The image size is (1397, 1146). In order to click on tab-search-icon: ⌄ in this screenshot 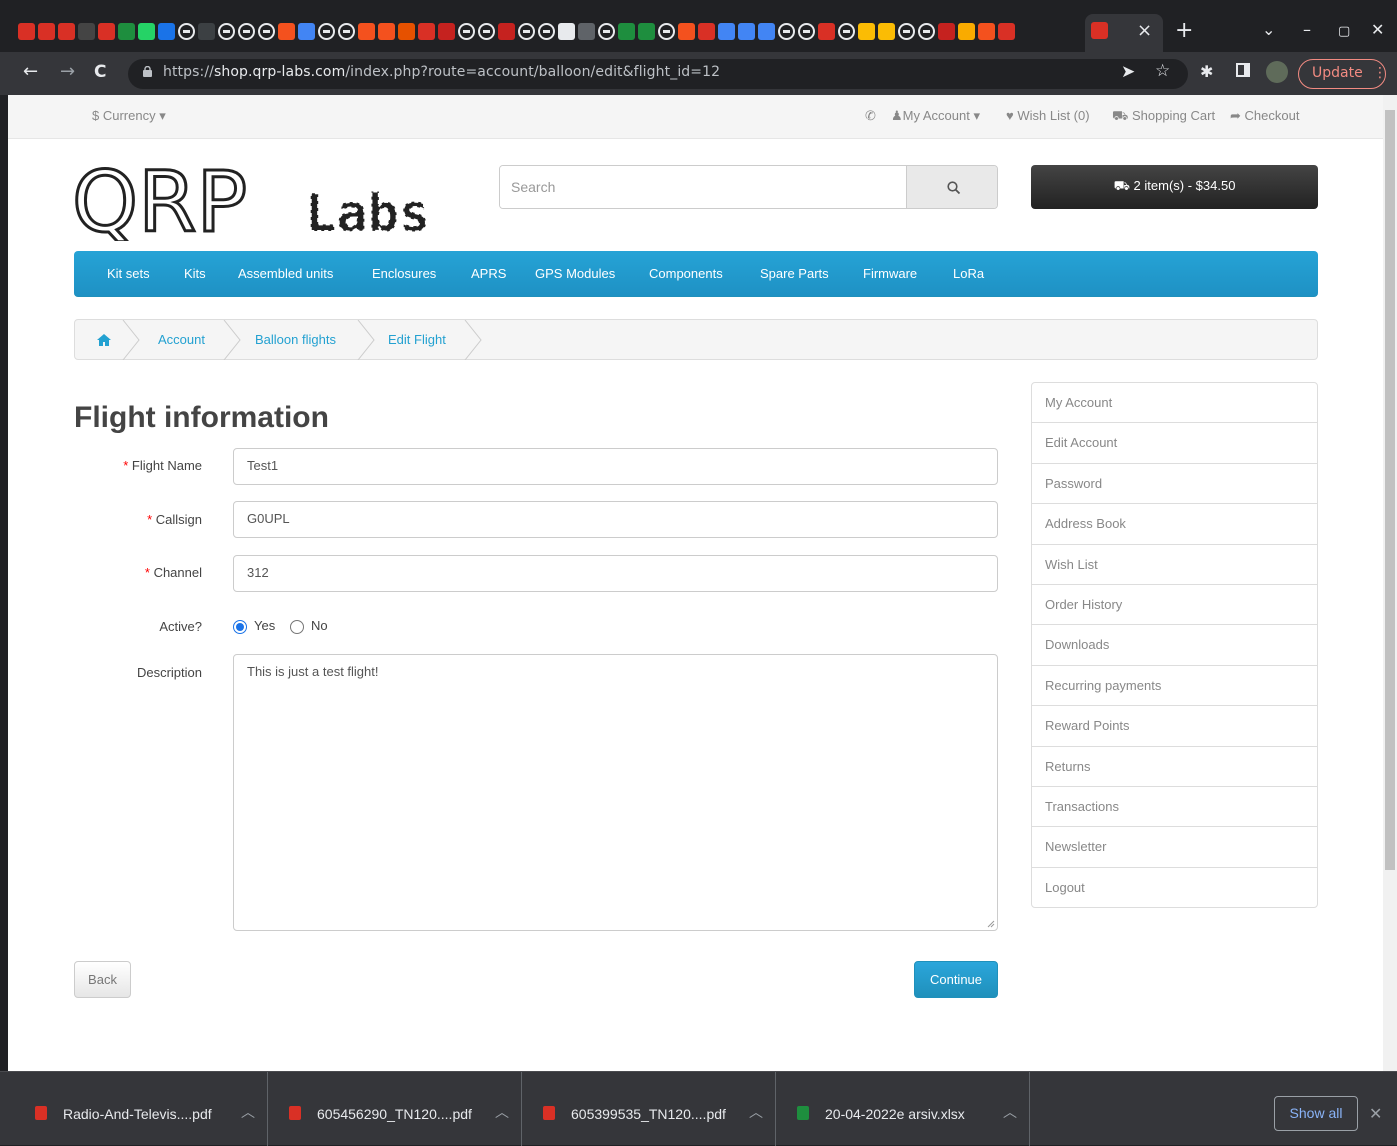, I will do `click(1268, 30)`.